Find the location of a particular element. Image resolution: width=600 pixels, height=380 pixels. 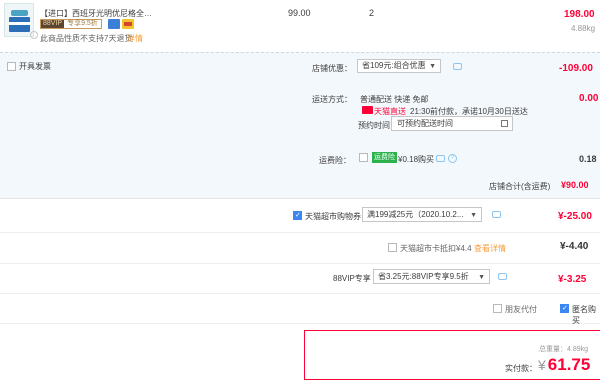

shop-promo-label: 店铺优惠： is located at coordinates (332, 68).